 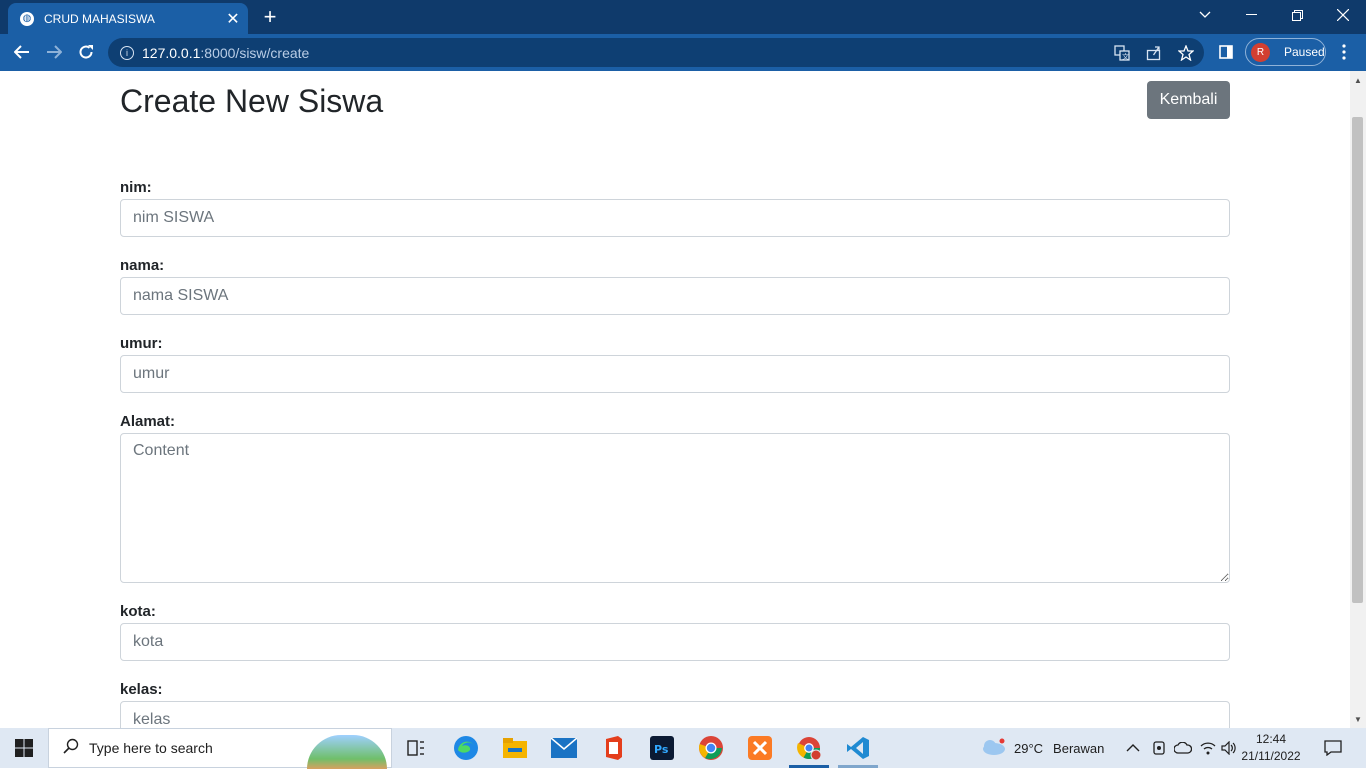 What do you see at coordinates (656, 52) in the screenshot?
I see `address-bar: i 127.0.0.1:8000/sisw/create 文` at bounding box center [656, 52].